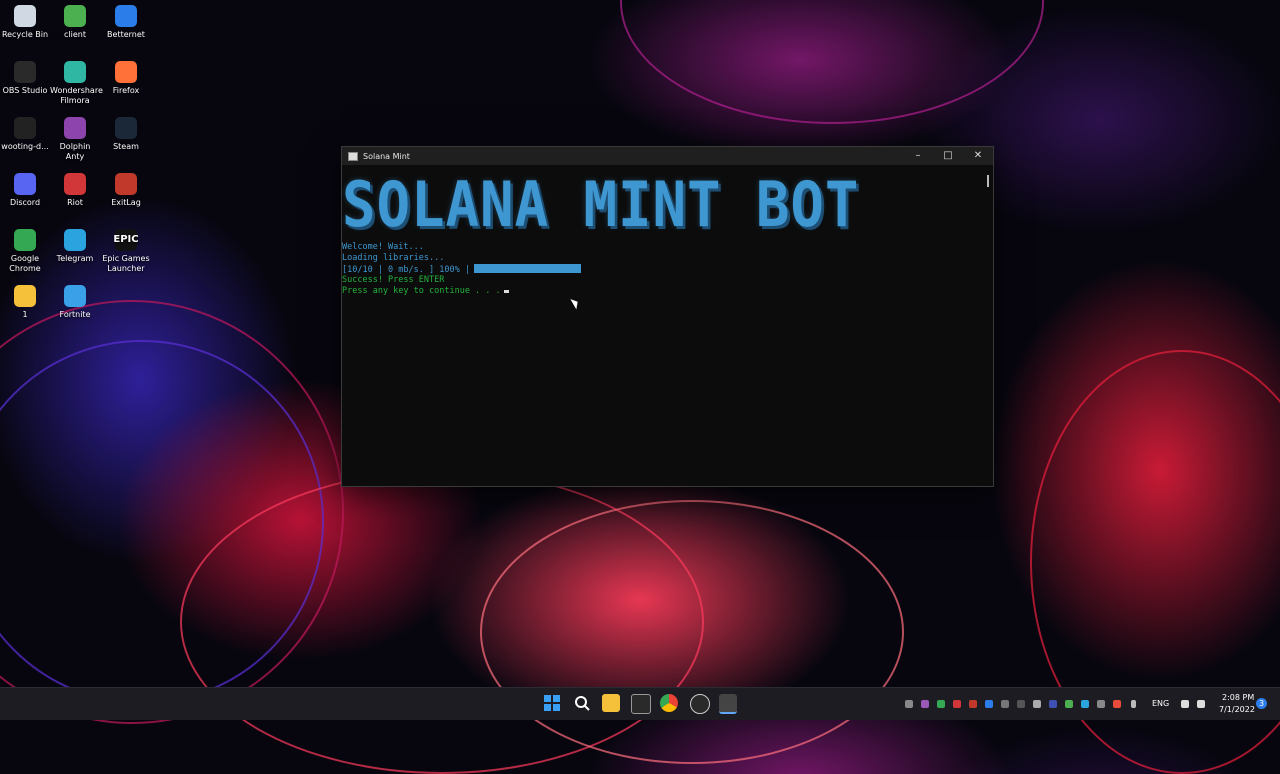  What do you see at coordinates (978, 156) in the screenshot?
I see `close-button: ✕` at bounding box center [978, 156].